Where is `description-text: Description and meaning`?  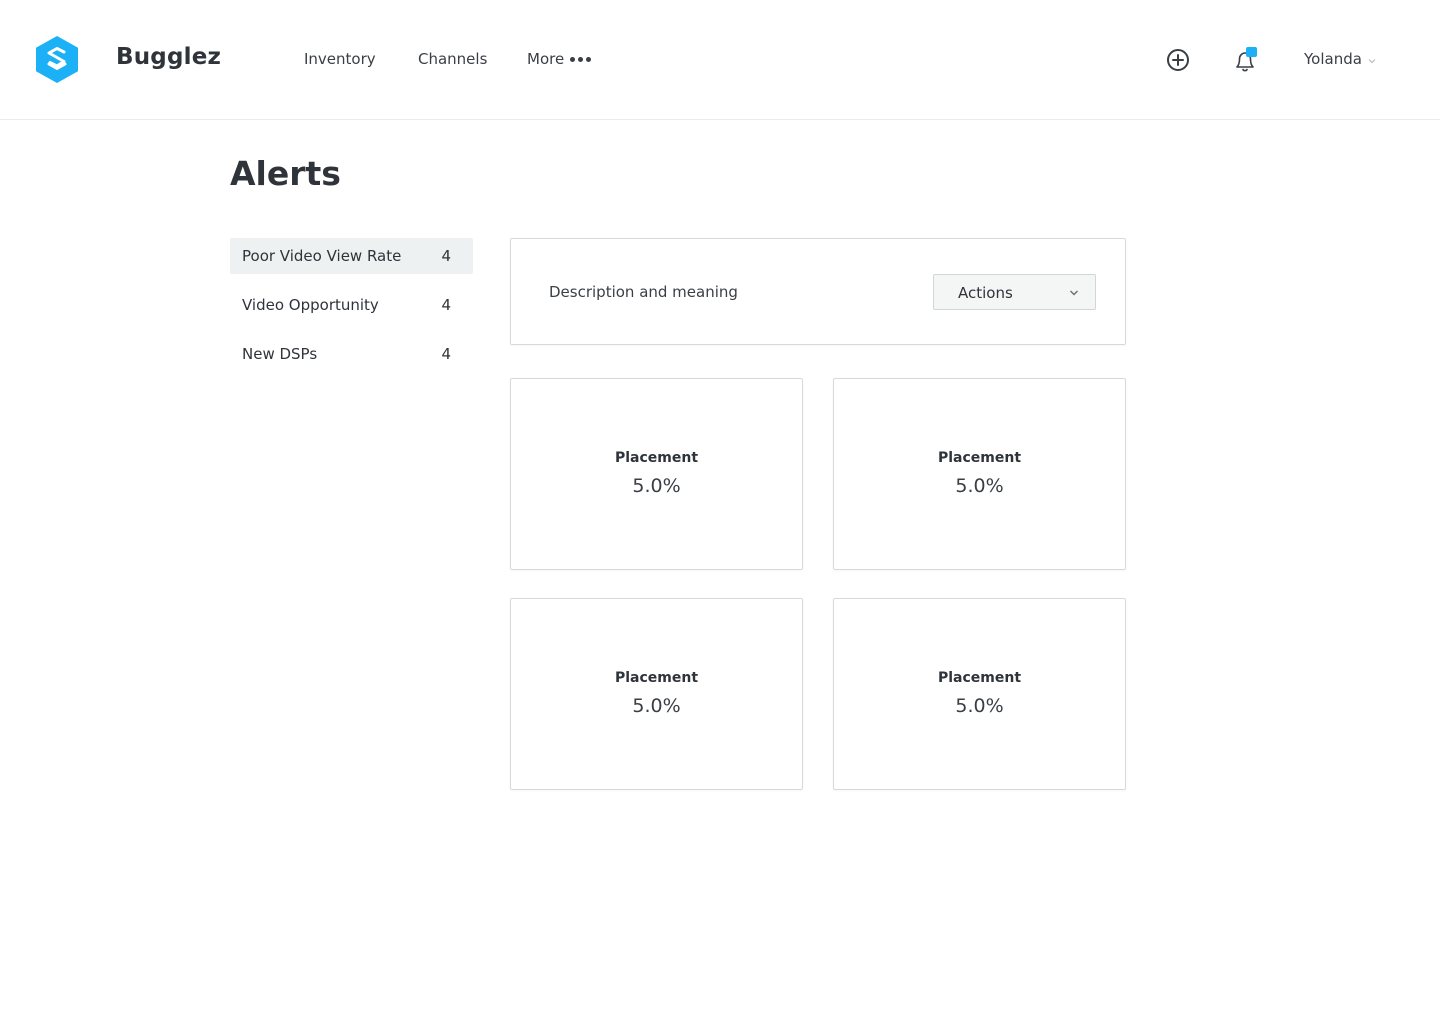 description-text: Description and meaning is located at coordinates (643, 292).